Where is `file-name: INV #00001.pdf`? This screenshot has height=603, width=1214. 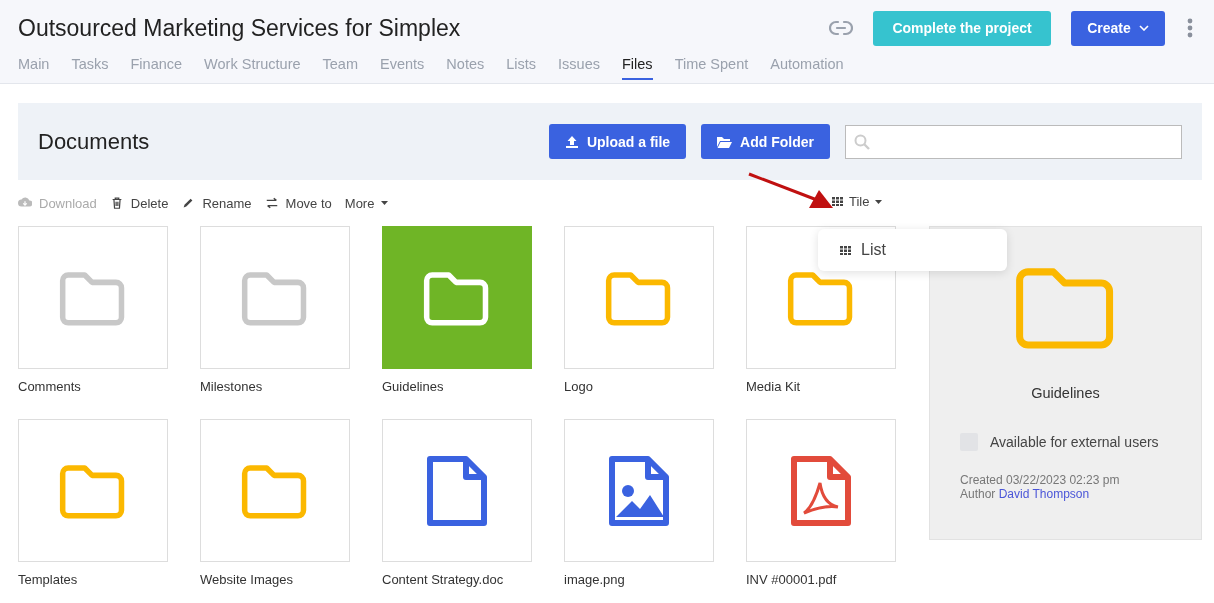 file-name: INV #00001.pdf is located at coordinates (792, 579).